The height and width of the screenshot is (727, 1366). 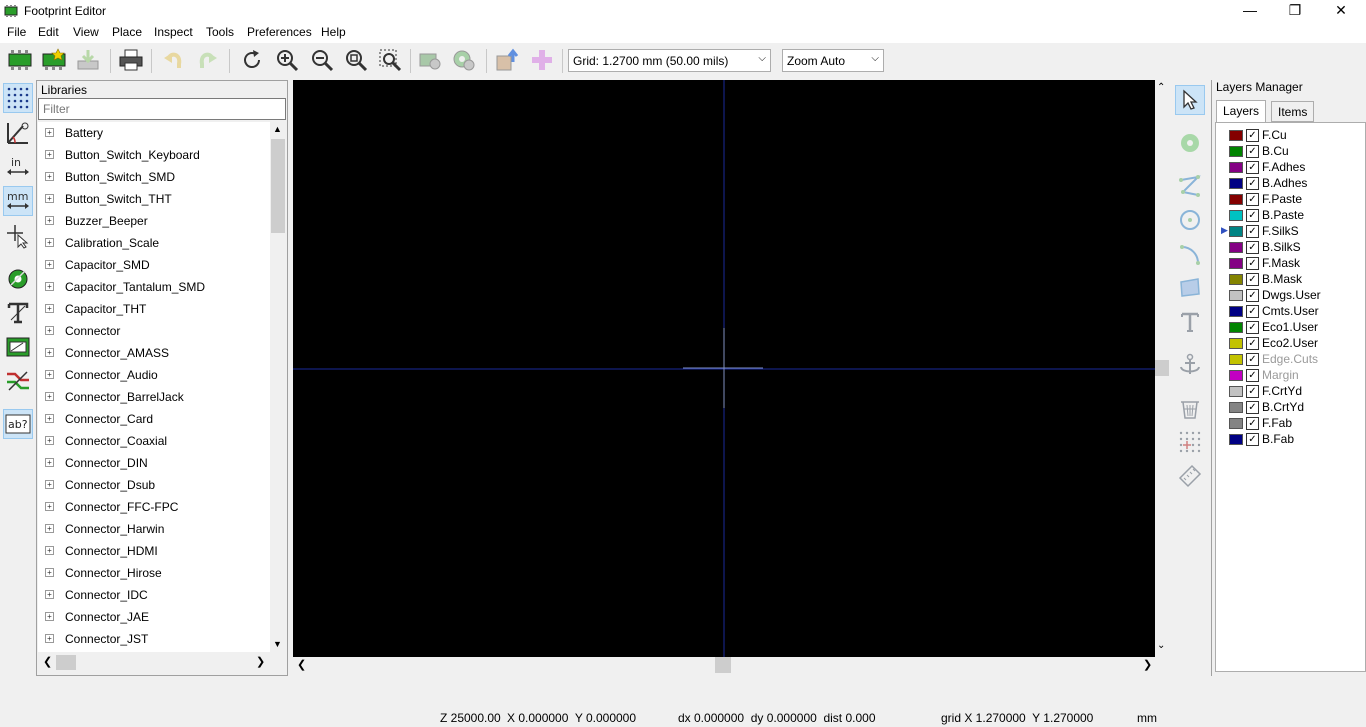 What do you see at coordinates (1190, 322) in the screenshot?
I see `add-text-button` at bounding box center [1190, 322].